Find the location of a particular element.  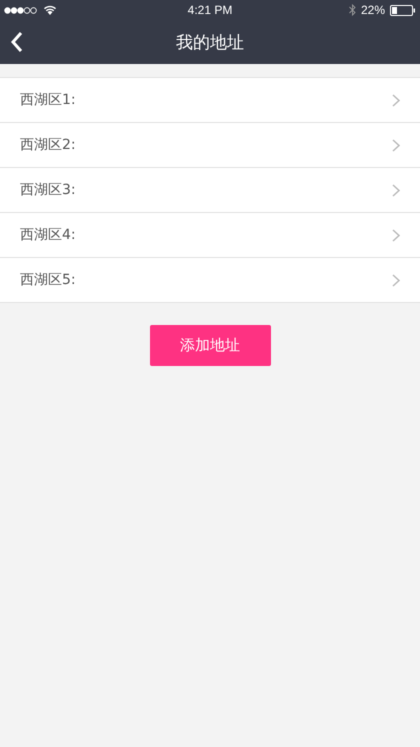

back-icon is located at coordinates (16, 42).